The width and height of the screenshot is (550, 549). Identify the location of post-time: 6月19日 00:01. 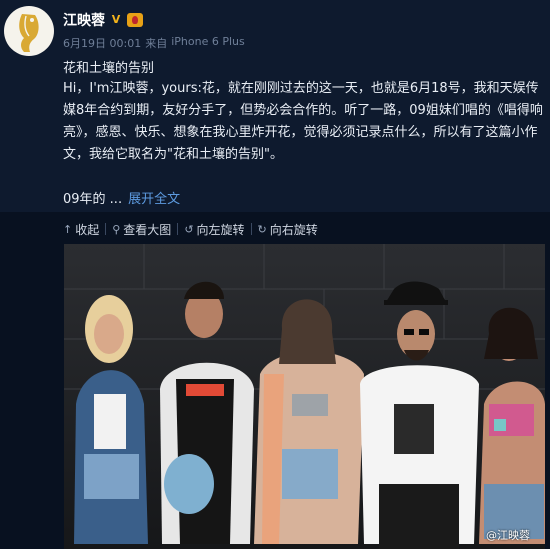
(102, 43).